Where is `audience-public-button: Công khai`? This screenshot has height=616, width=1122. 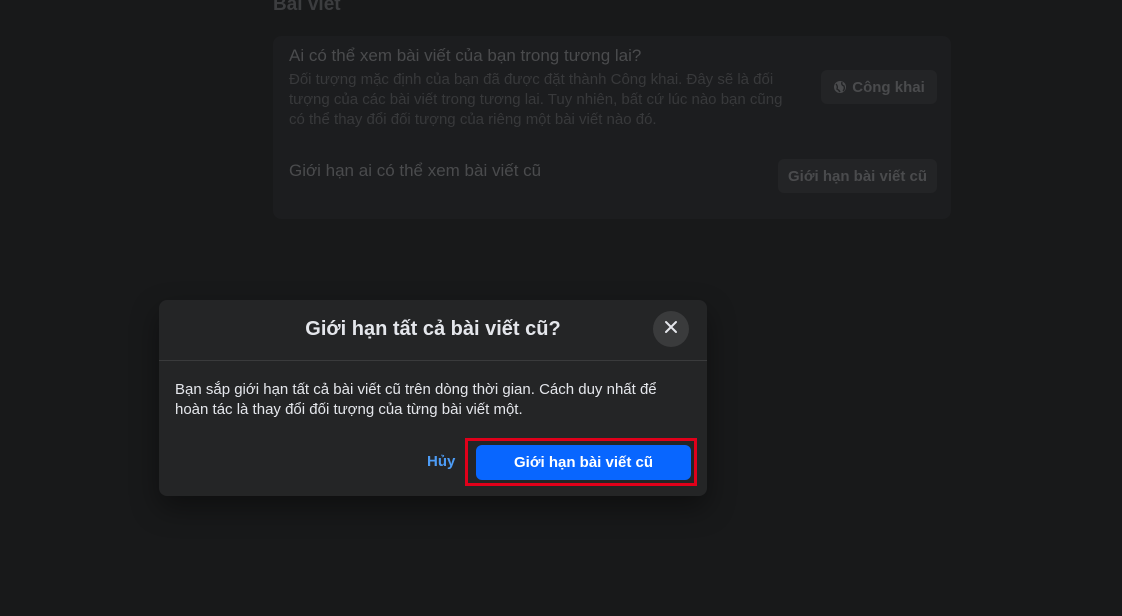 audience-public-button: Công khai is located at coordinates (879, 87).